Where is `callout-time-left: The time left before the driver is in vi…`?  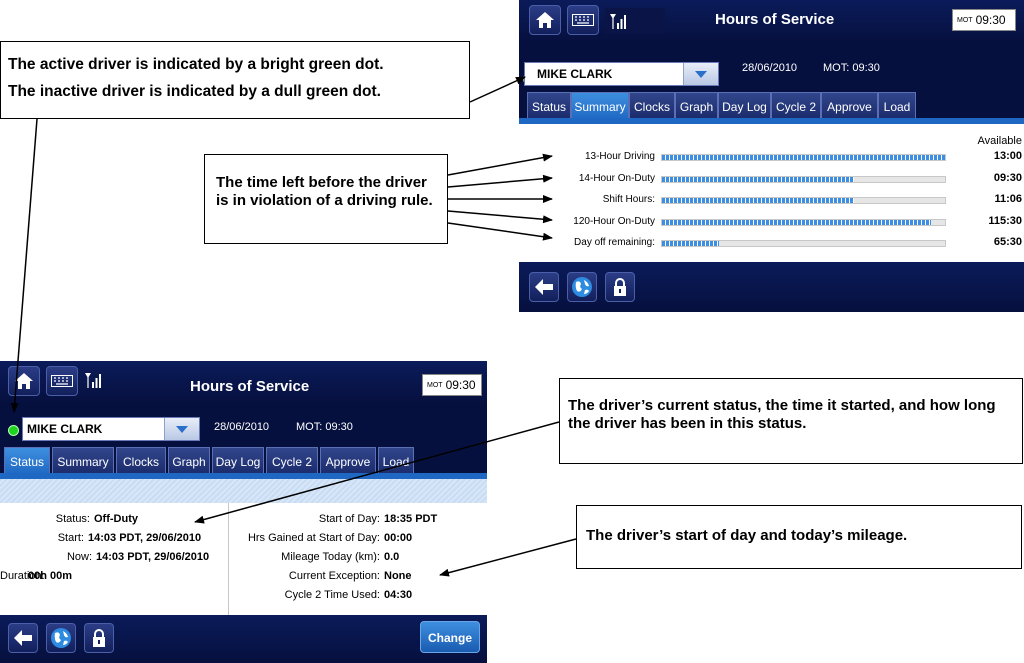
callout-time-left: The time left before the driver is in vi… is located at coordinates (326, 199).